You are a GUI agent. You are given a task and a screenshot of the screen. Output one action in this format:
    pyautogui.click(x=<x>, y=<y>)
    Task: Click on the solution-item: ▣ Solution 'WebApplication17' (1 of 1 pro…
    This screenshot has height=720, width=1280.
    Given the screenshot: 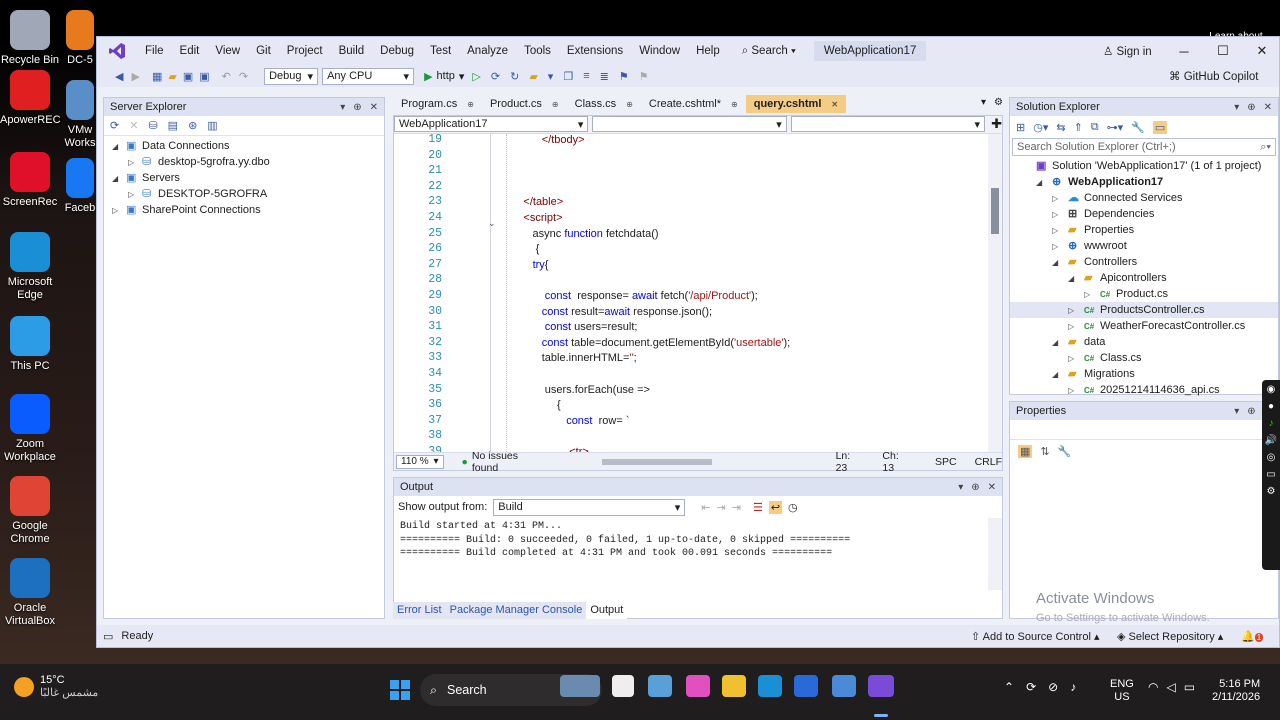 What is the action you would take?
    pyautogui.click(x=1144, y=166)
    